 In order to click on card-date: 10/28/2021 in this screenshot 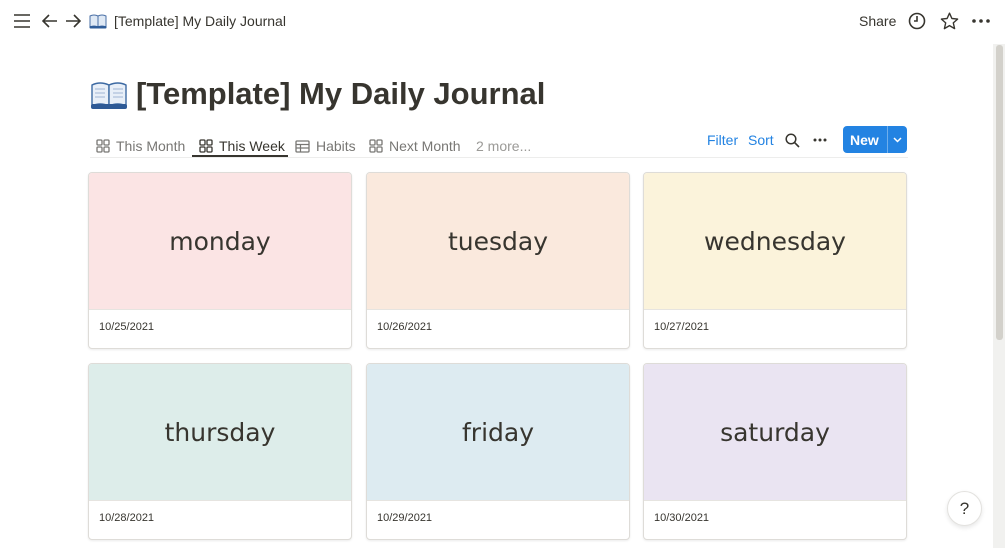, I will do `click(127, 518)`.